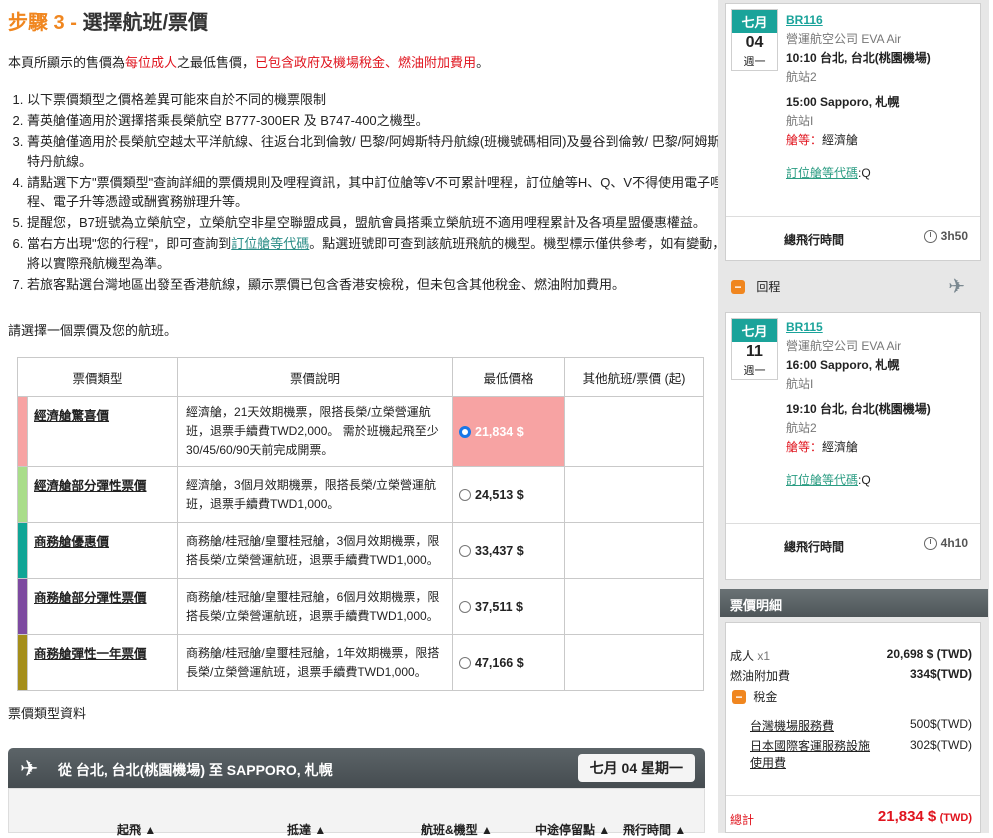 Image resolution: width=993 pixels, height=838 pixels. Describe the element at coordinates (754, 696) in the screenshot. I see `tax-toggle: − 稅金` at that location.